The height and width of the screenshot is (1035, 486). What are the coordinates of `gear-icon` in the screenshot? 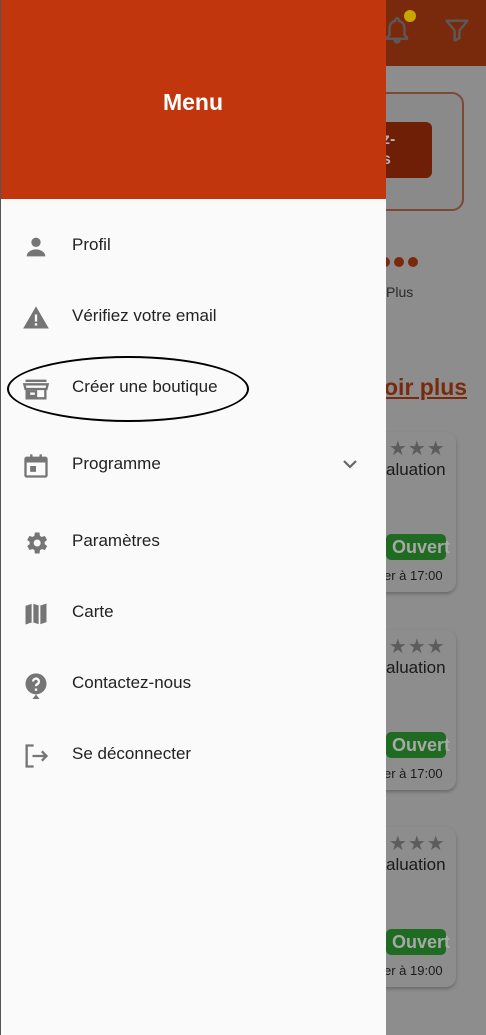 It's located at (37, 543).